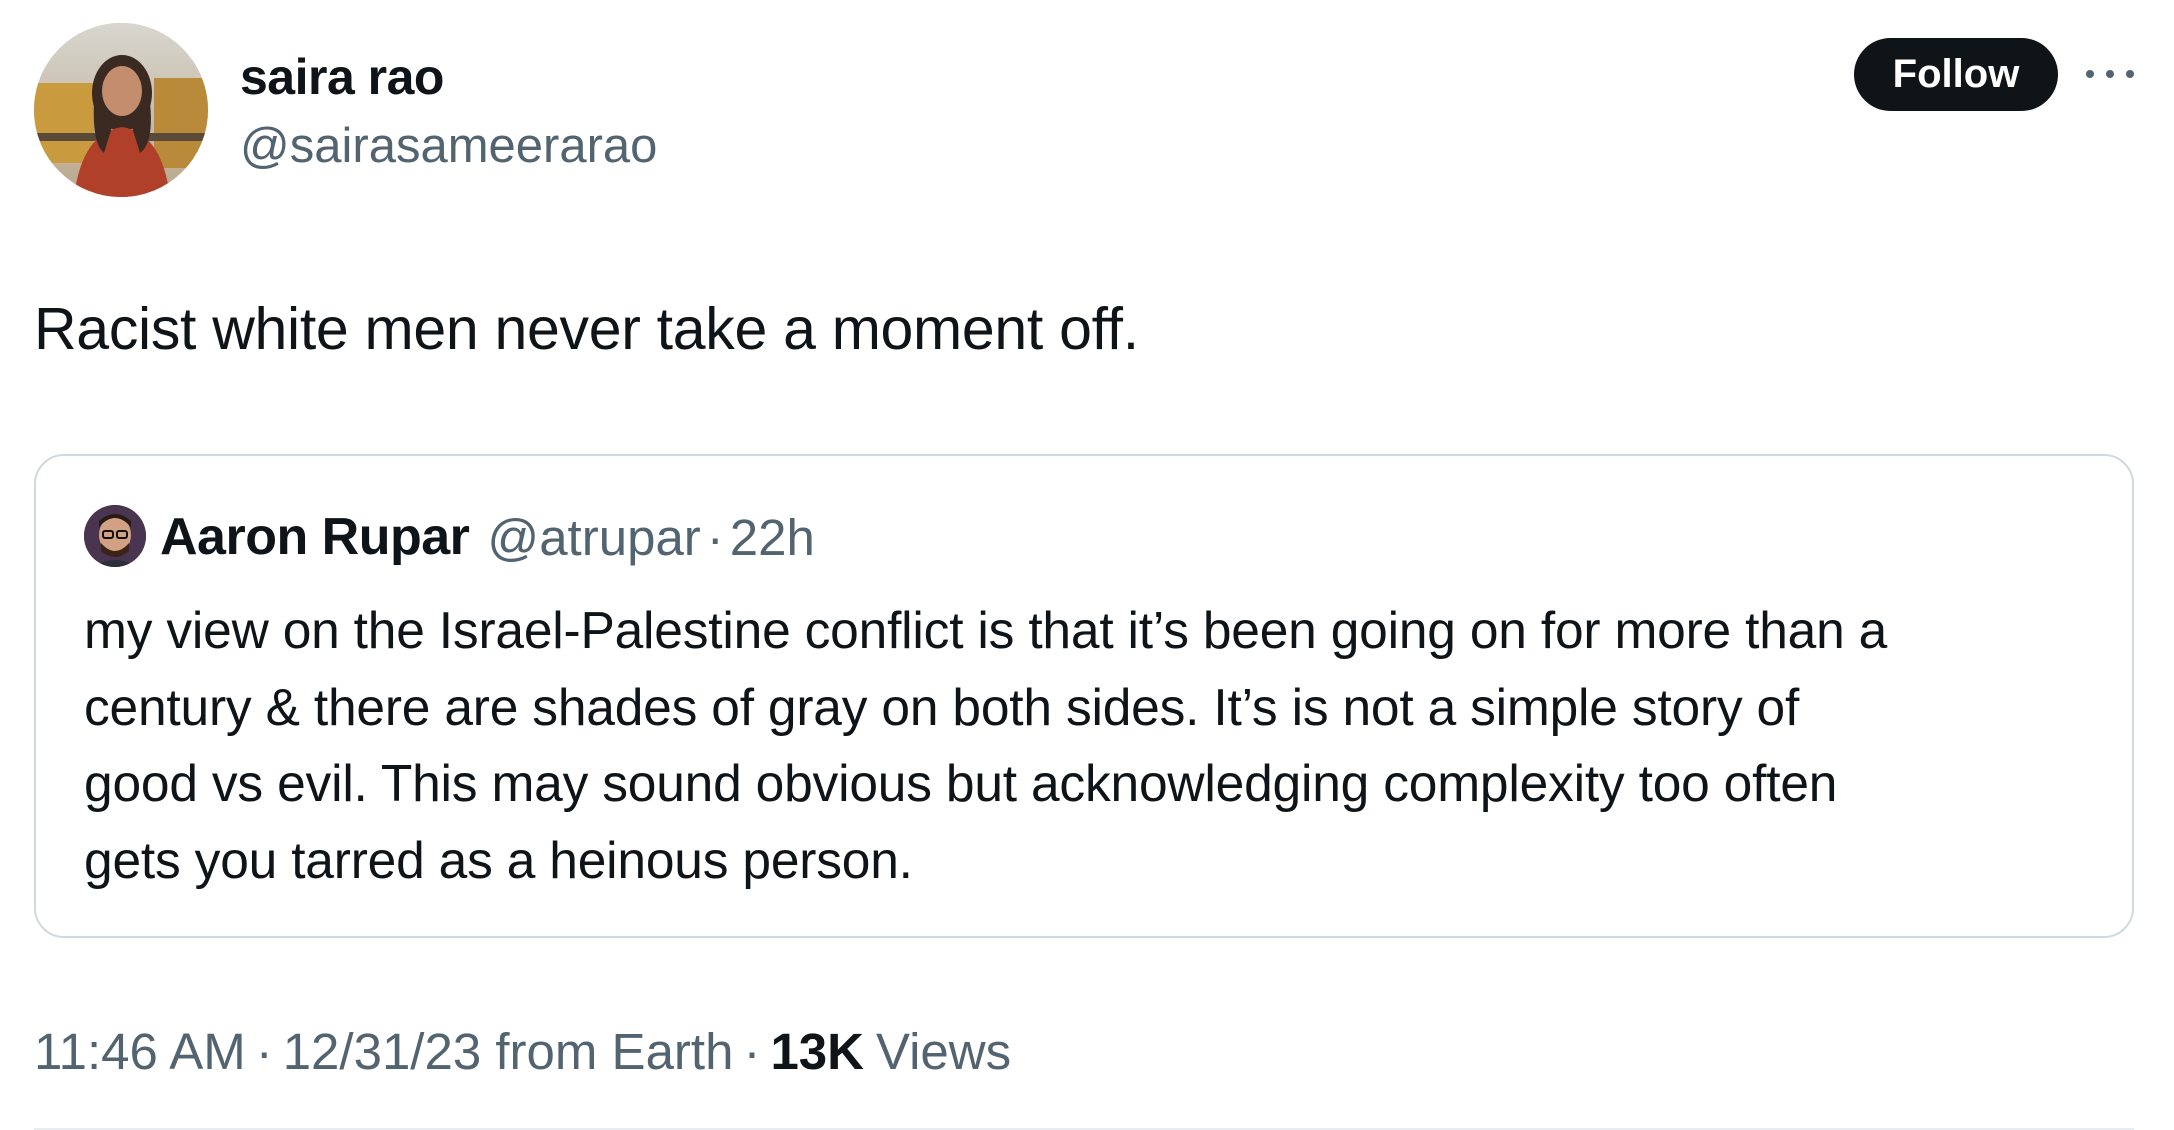 The image size is (2174, 1130). I want to click on quoted-author-handle: @atrupar, so click(593, 537).